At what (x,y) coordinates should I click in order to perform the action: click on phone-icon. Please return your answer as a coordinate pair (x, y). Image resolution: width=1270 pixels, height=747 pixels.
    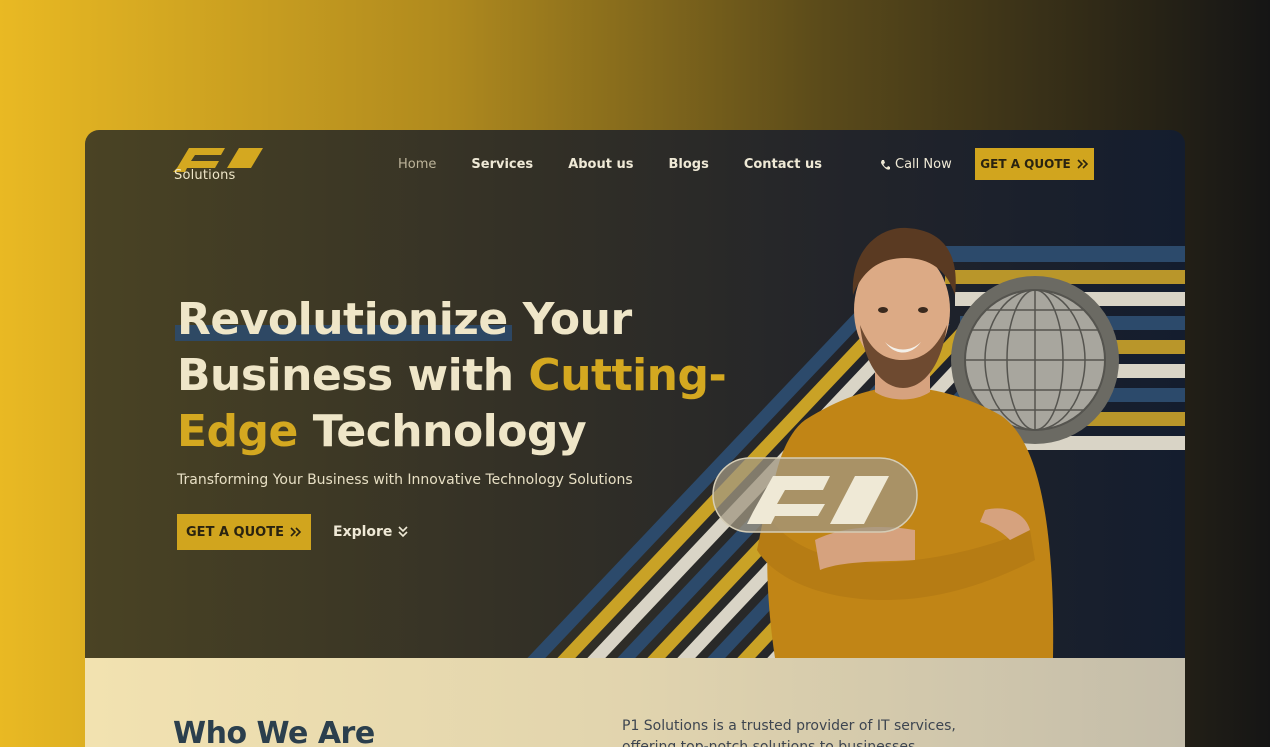
    Looking at the image, I should click on (885, 164).